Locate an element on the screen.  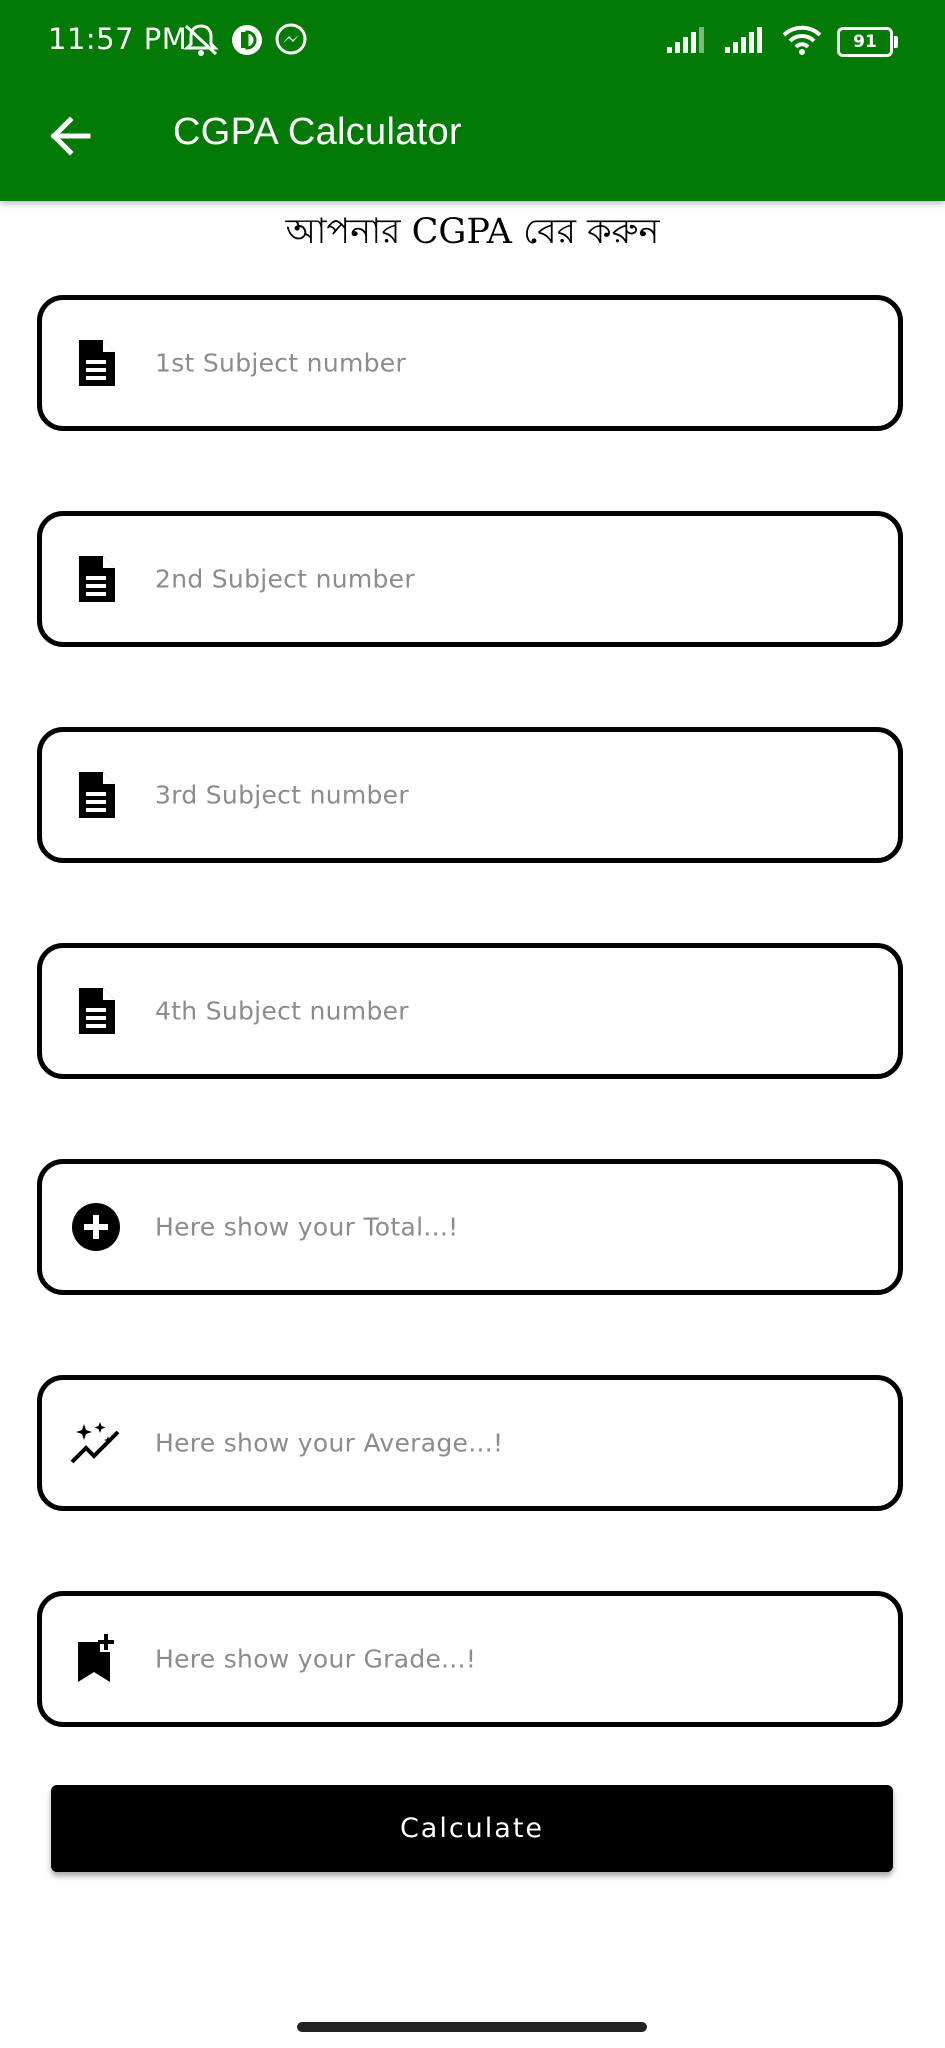
subject-3-input: 3rd Subject number is located at coordinates (470, 795).